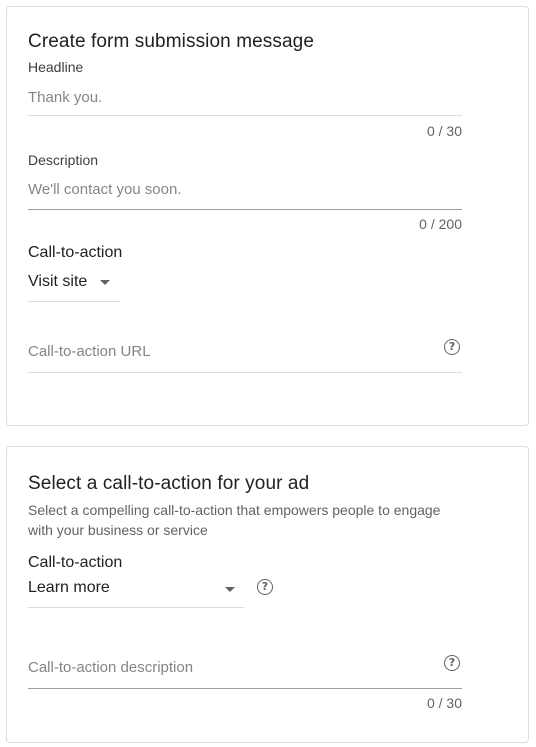  I want to click on cta-url-underline, so click(245, 372).